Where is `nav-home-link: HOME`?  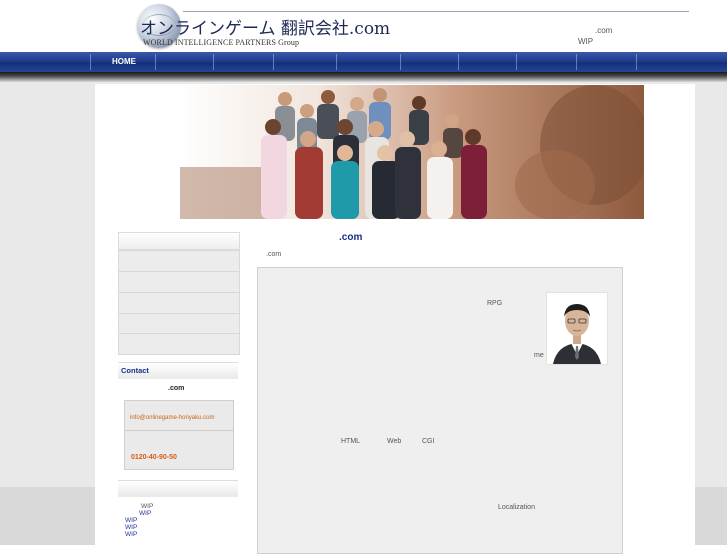
nav-home-link: HOME is located at coordinates (124, 61).